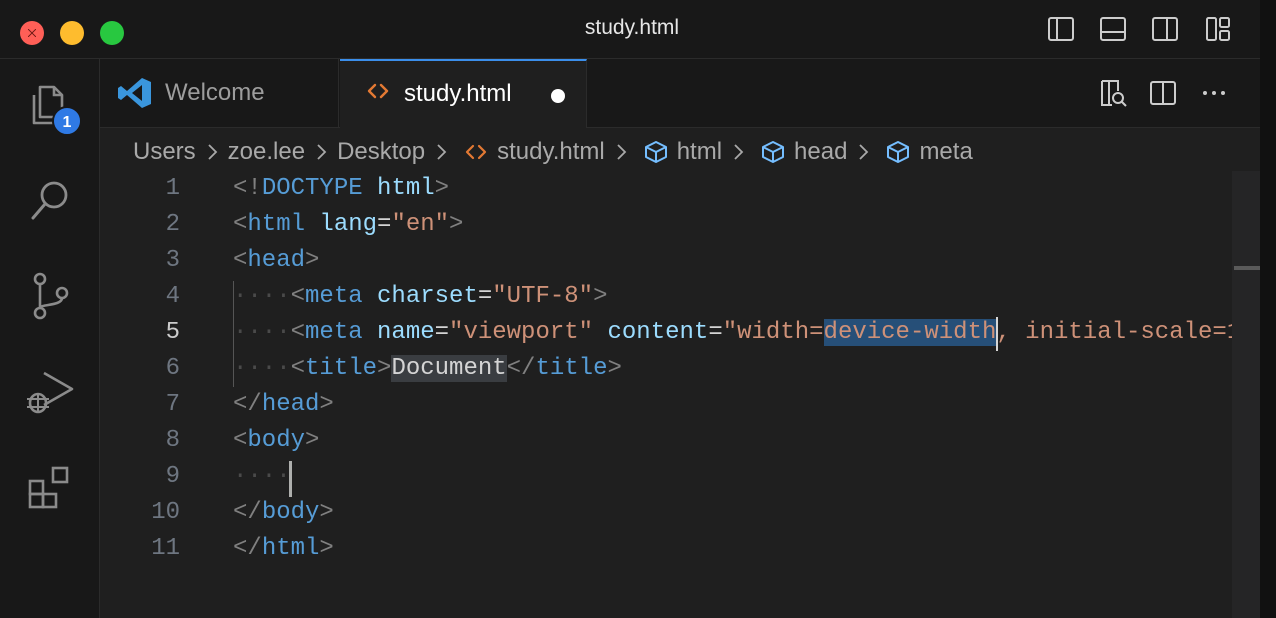 This screenshot has width=1276, height=618. Describe the element at coordinates (1246, 394) in the screenshot. I see `minimap-scroll-area` at that location.